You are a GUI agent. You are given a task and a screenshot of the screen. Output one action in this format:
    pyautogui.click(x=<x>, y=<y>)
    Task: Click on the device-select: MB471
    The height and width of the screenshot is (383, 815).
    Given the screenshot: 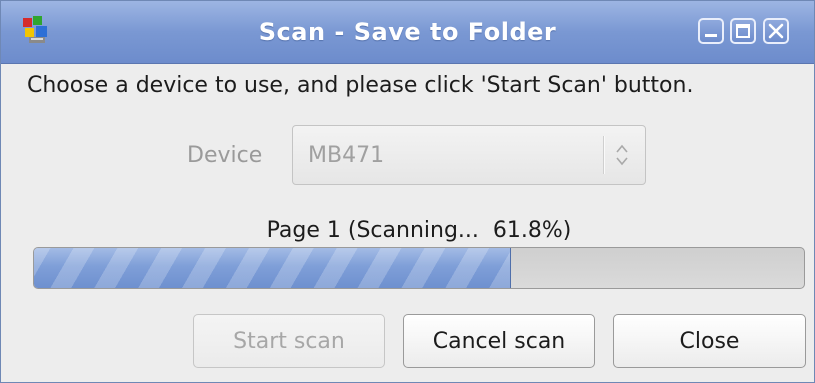 What is the action you would take?
    pyautogui.click(x=469, y=155)
    